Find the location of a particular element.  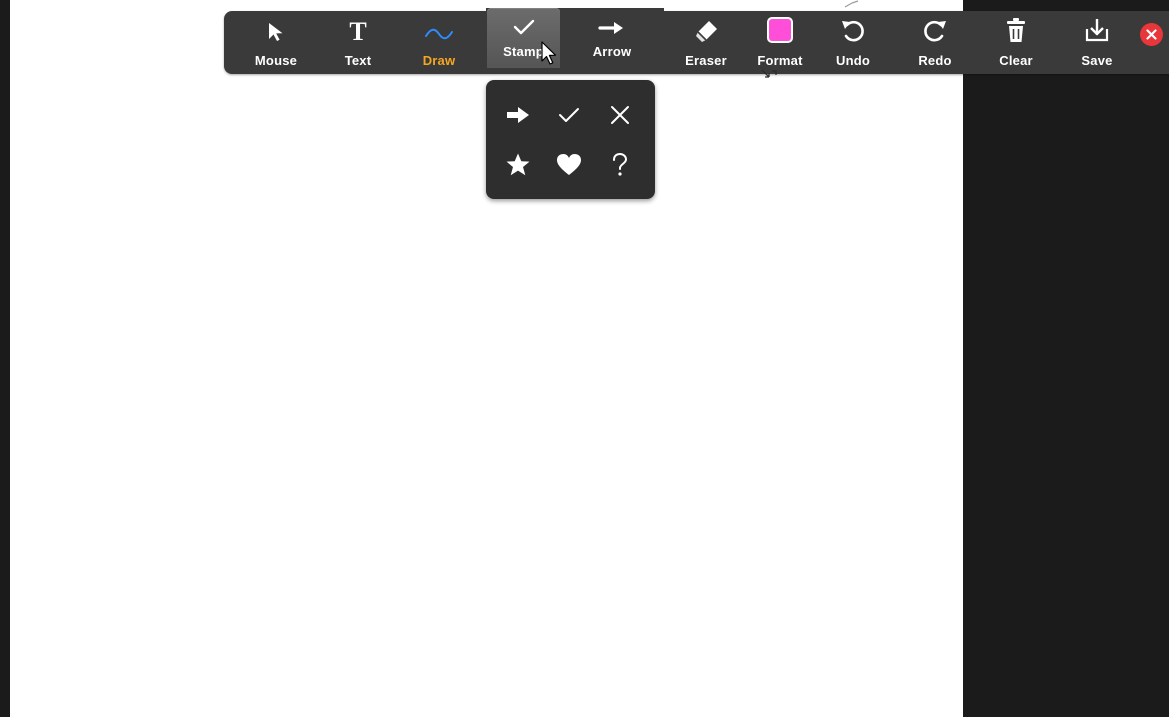

tool-label-redo: Redo is located at coordinates (935, 60).